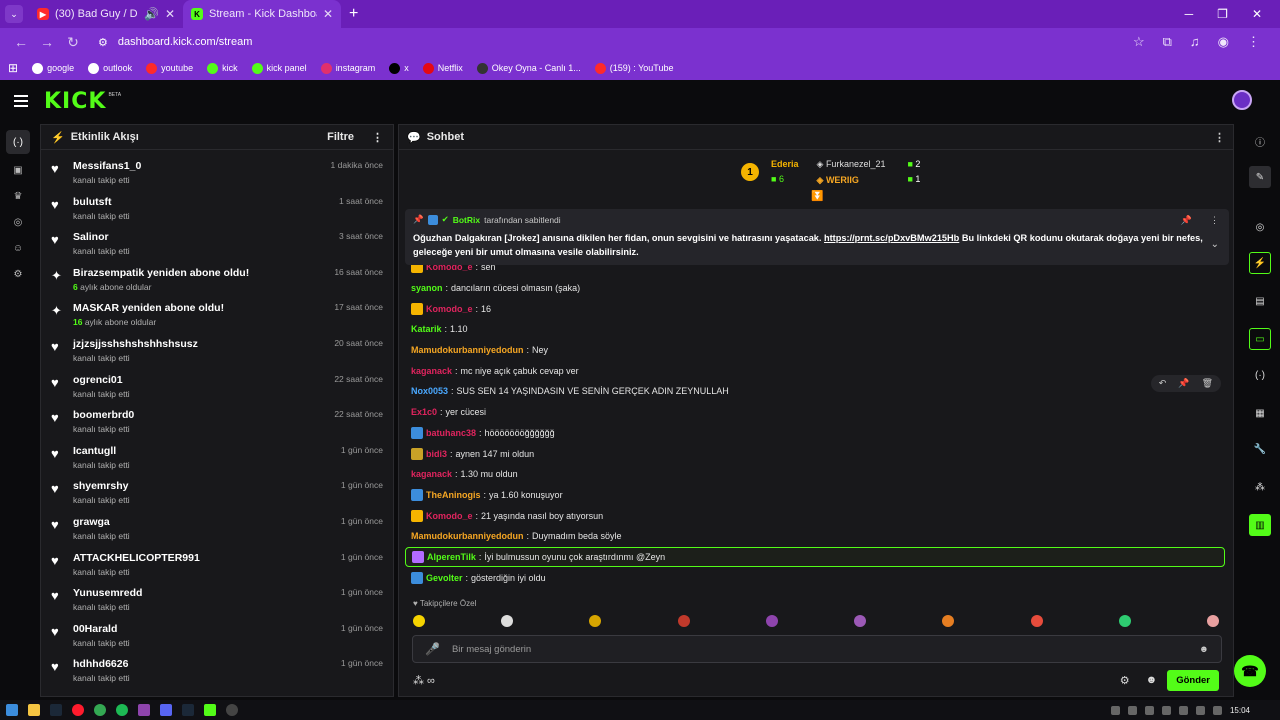 The image size is (1280, 720). What do you see at coordinates (217, 208) in the screenshot?
I see `activity-item: ♥ bulutsft kanalı takip etti 1 saat önce` at bounding box center [217, 208].